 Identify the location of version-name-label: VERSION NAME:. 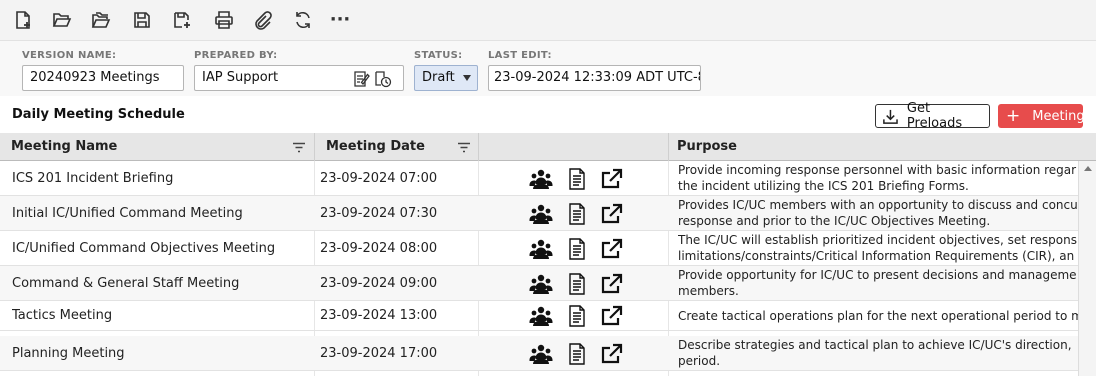
(69, 55).